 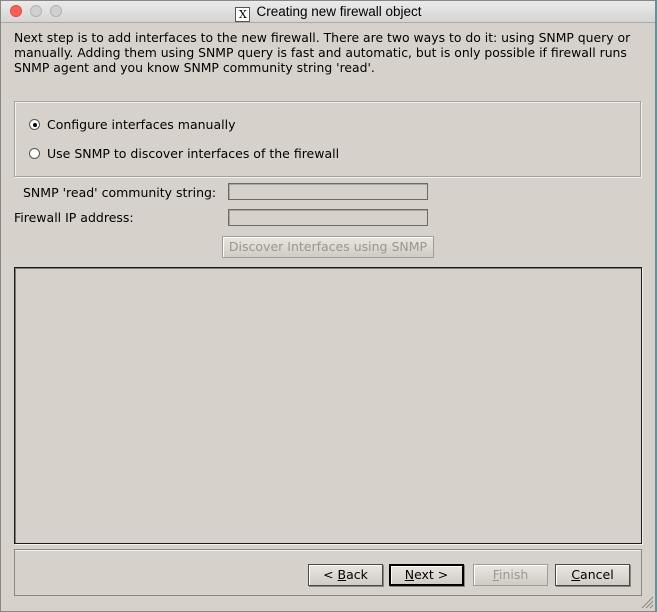 What do you see at coordinates (357, 574) in the screenshot?
I see `back-button-label: ack` at bounding box center [357, 574].